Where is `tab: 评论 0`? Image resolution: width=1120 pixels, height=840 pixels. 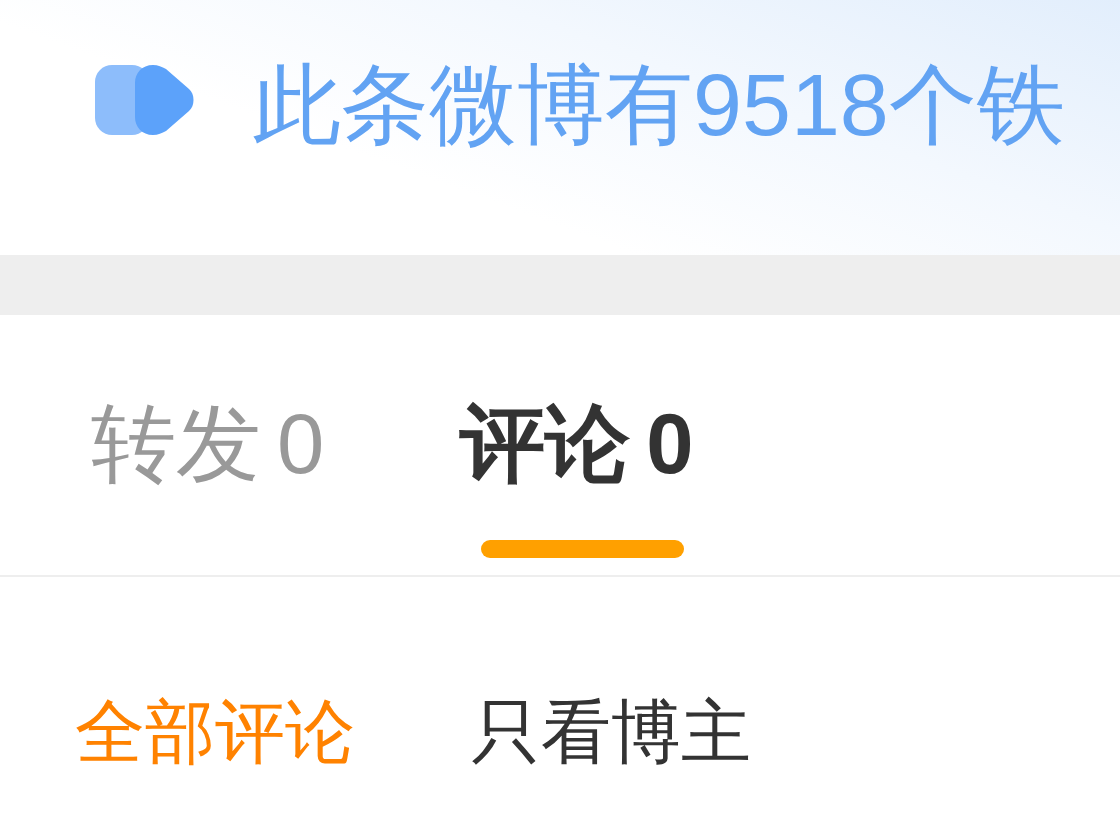
tab: 评论 0 is located at coordinates (577, 443).